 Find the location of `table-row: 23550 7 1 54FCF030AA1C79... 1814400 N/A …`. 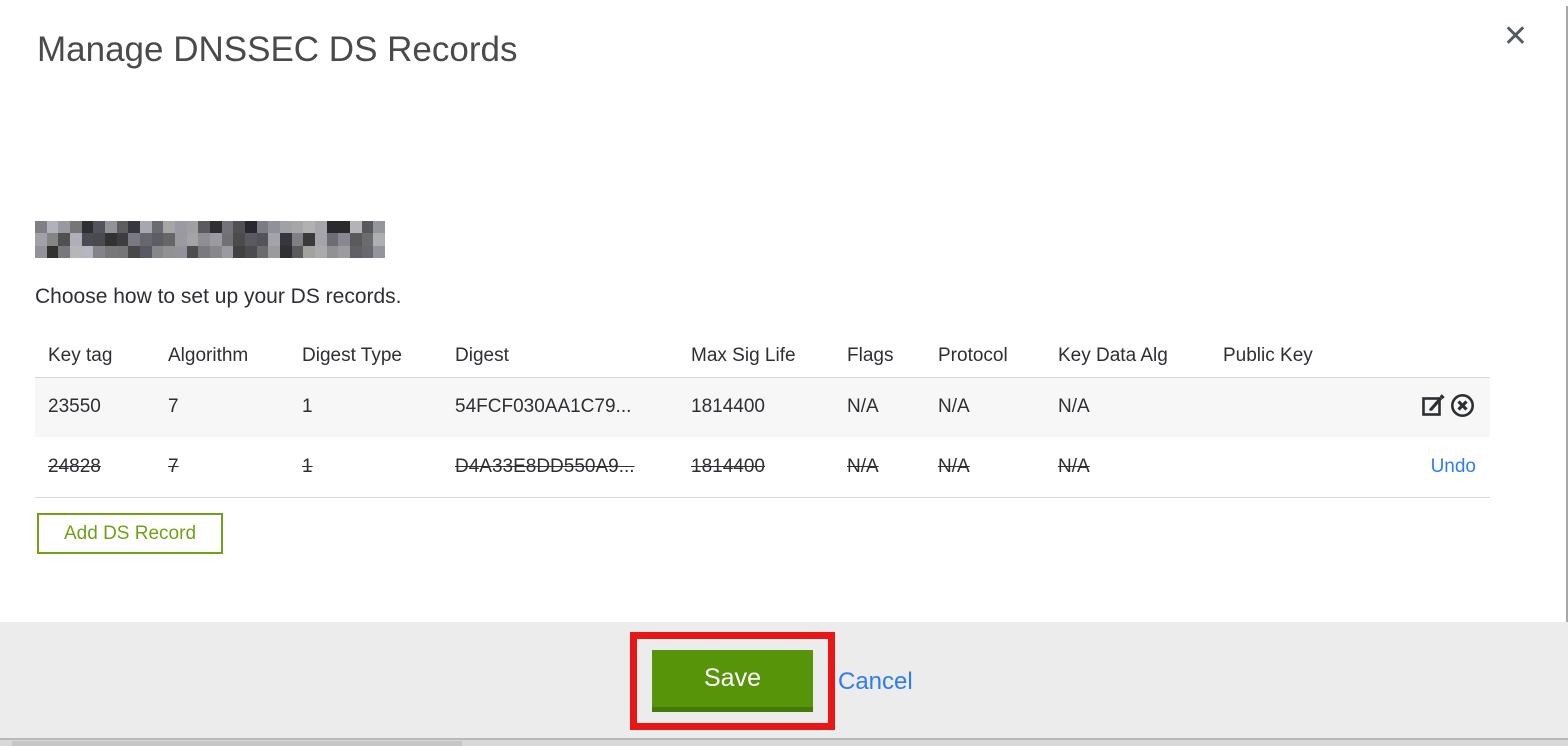

table-row: 23550 7 1 54FCF030AA1C79... 1814400 N/A … is located at coordinates (762, 407).